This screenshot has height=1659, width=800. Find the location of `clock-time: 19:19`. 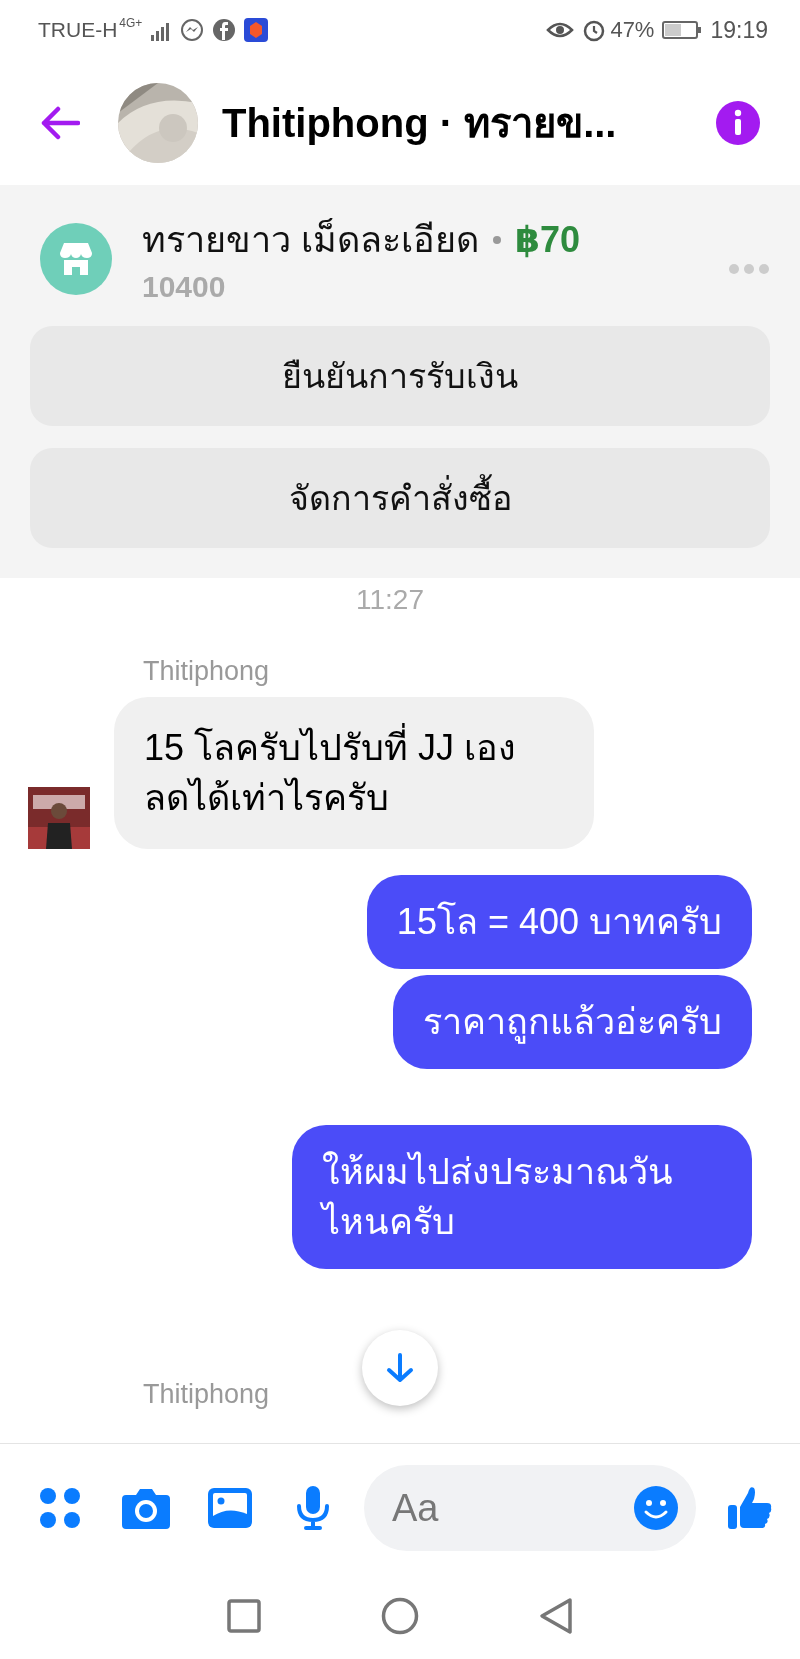

clock-time: 19:19 is located at coordinates (739, 30).